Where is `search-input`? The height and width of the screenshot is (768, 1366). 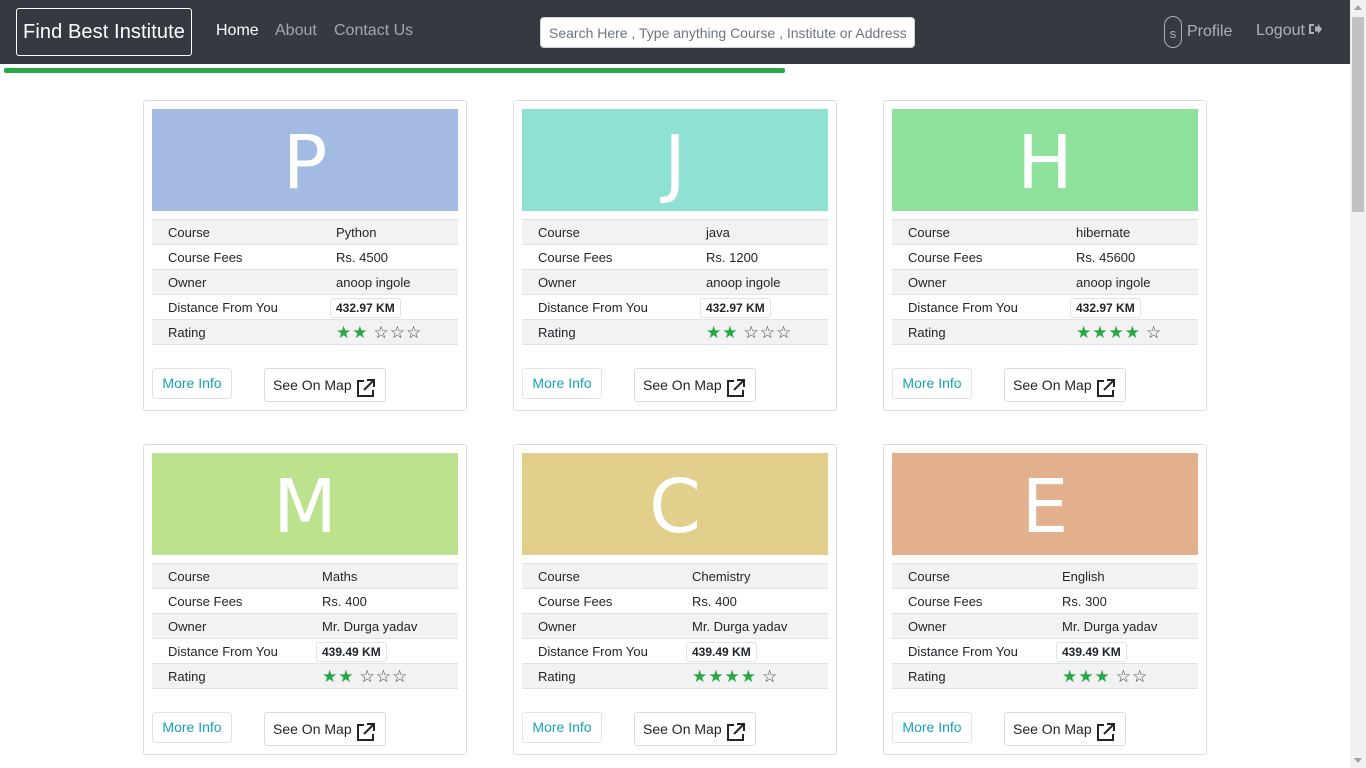 search-input is located at coordinates (727, 32).